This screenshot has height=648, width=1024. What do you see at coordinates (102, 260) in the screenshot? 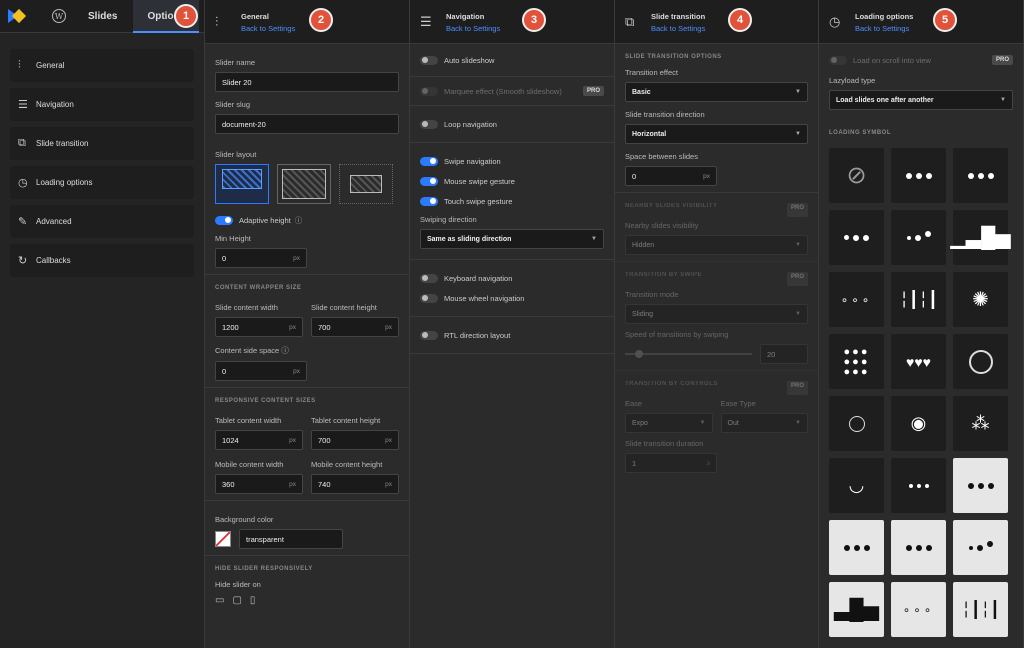
I see `sidebar-item-callbacks: ↻ Callbacks` at bounding box center [102, 260].